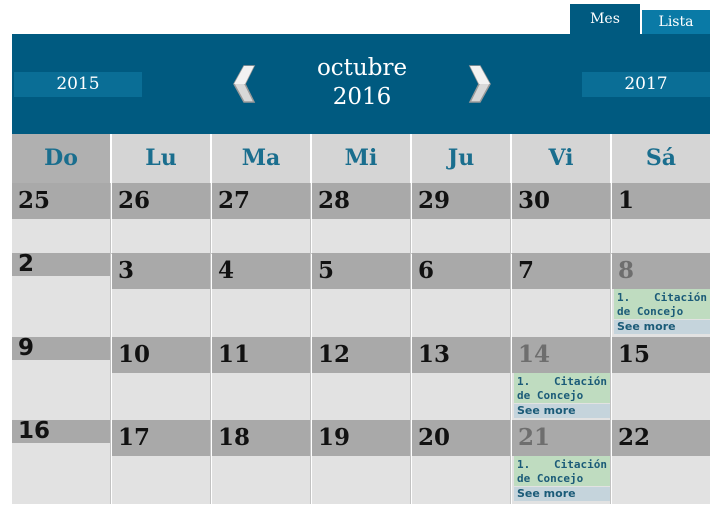 Image resolution: width=710 pixels, height=505 pixels. Describe the element at coordinates (161, 158) in the screenshot. I see `weekday-header: Lu` at that location.